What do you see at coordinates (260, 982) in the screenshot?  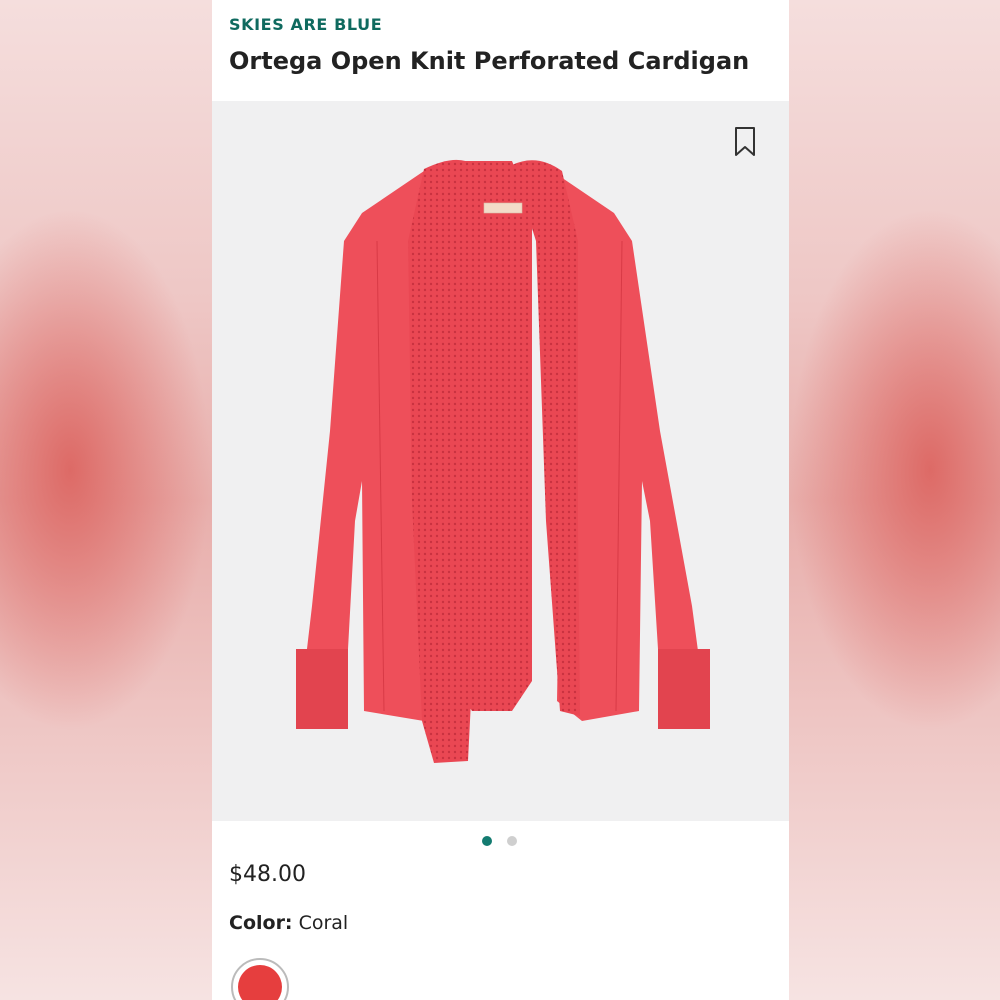 I see `swatch-fill` at bounding box center [260, 982].